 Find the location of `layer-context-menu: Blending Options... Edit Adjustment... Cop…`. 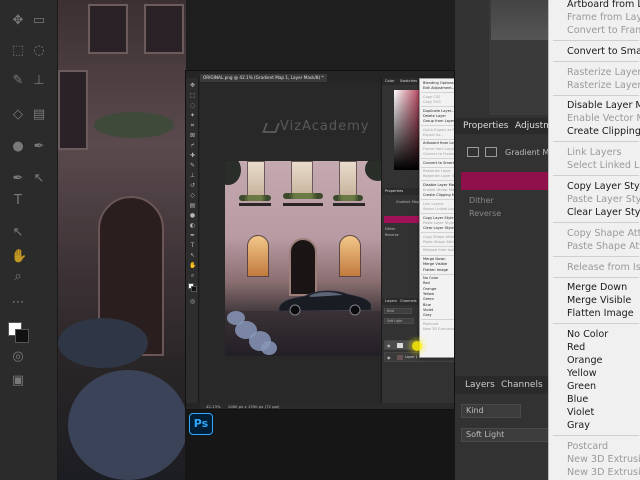

layer-context-menu: Blending Options... Edit Adjustment... Cop… is located at coordinates (437, 218).